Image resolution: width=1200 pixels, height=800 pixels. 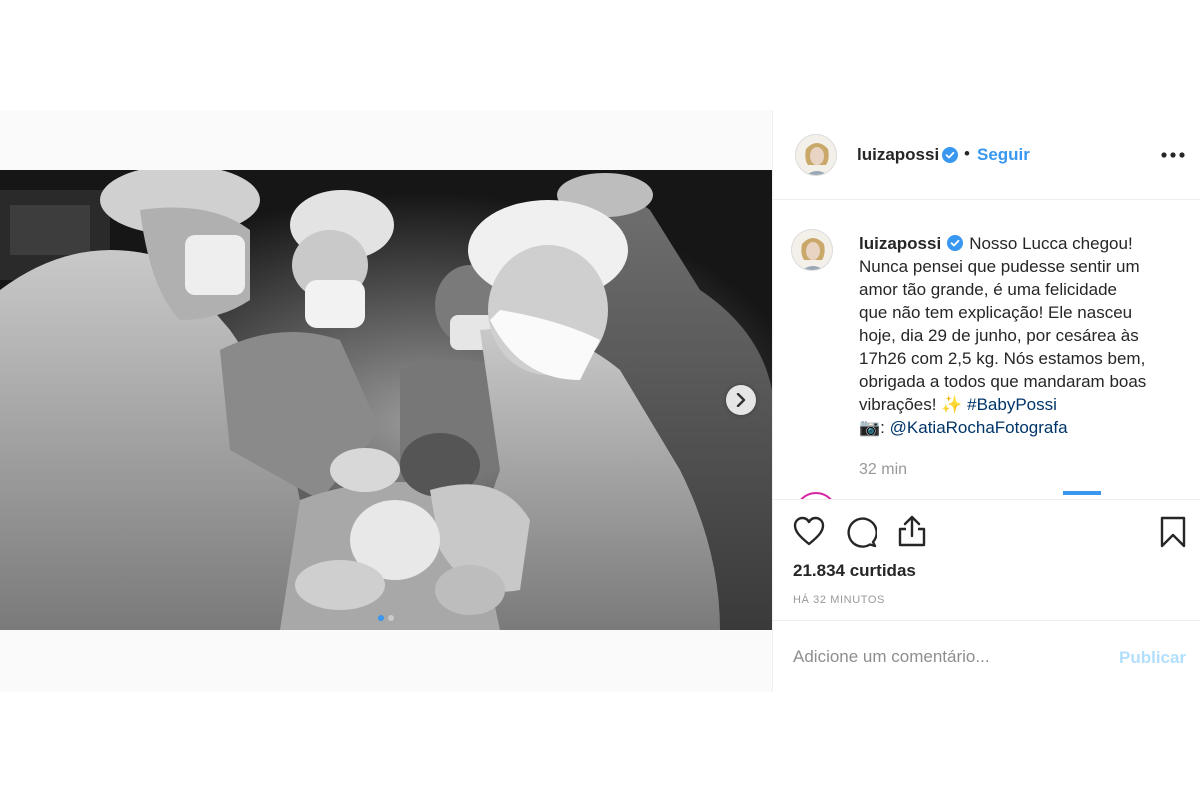 I want to click on caption-author-avatar, so click(x=812, y=250).